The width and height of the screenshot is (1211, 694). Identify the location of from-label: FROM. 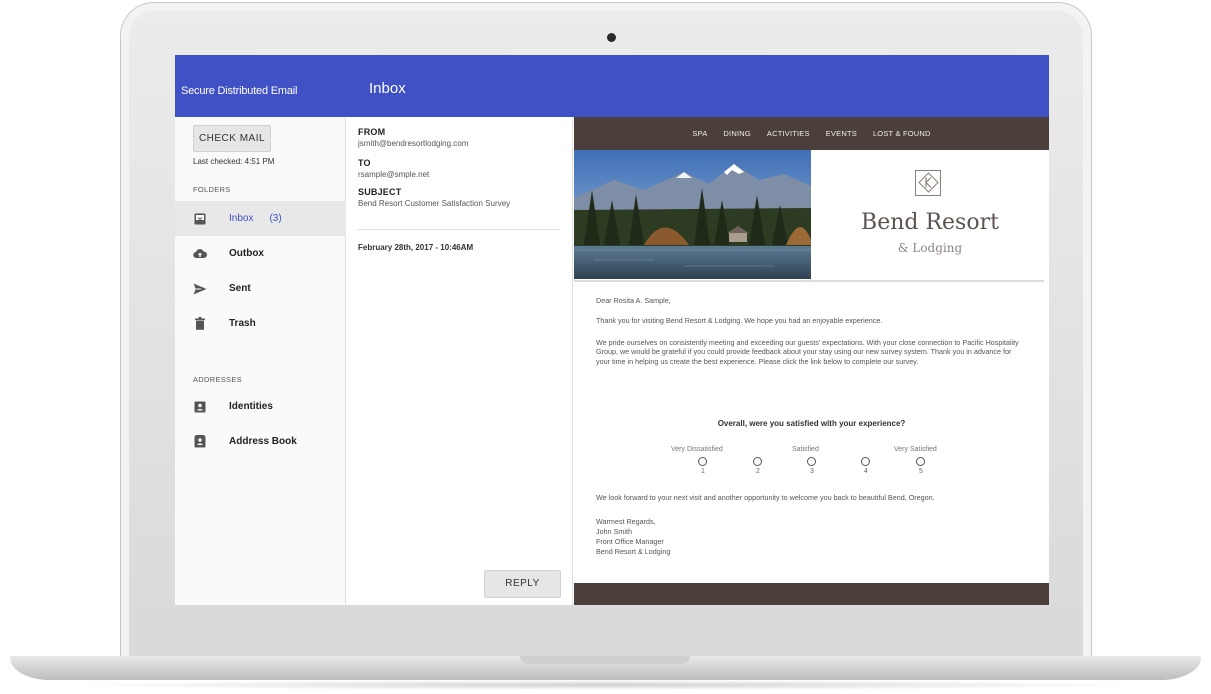
(372, 132).